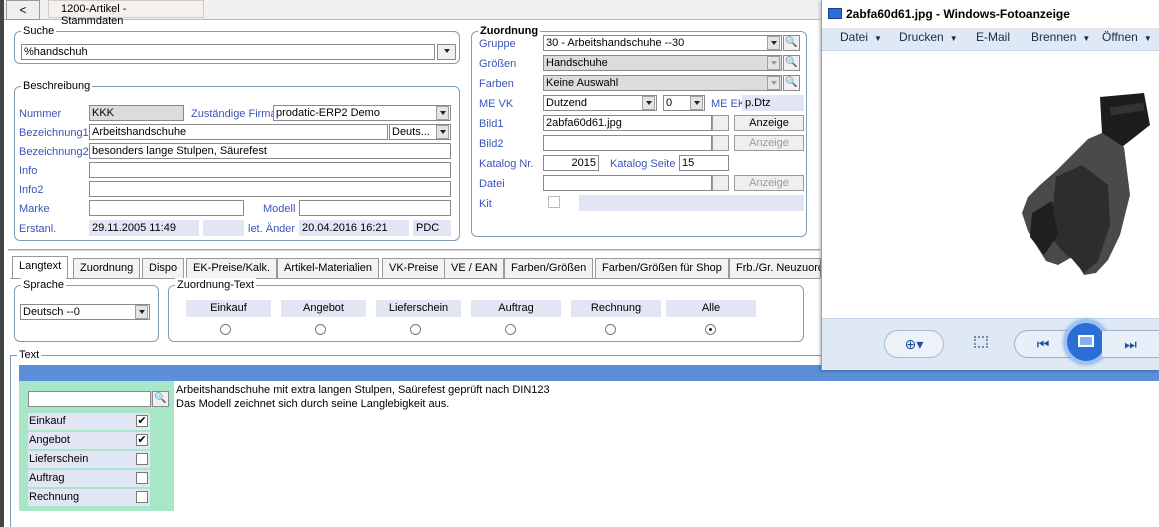 Image resolution: width=1159 pixels, height=527 pixels. What do you see at coordinates (1130, 344) in the screenshot?
I see `next-button: ⏭` at bounding box center [1130, 344].